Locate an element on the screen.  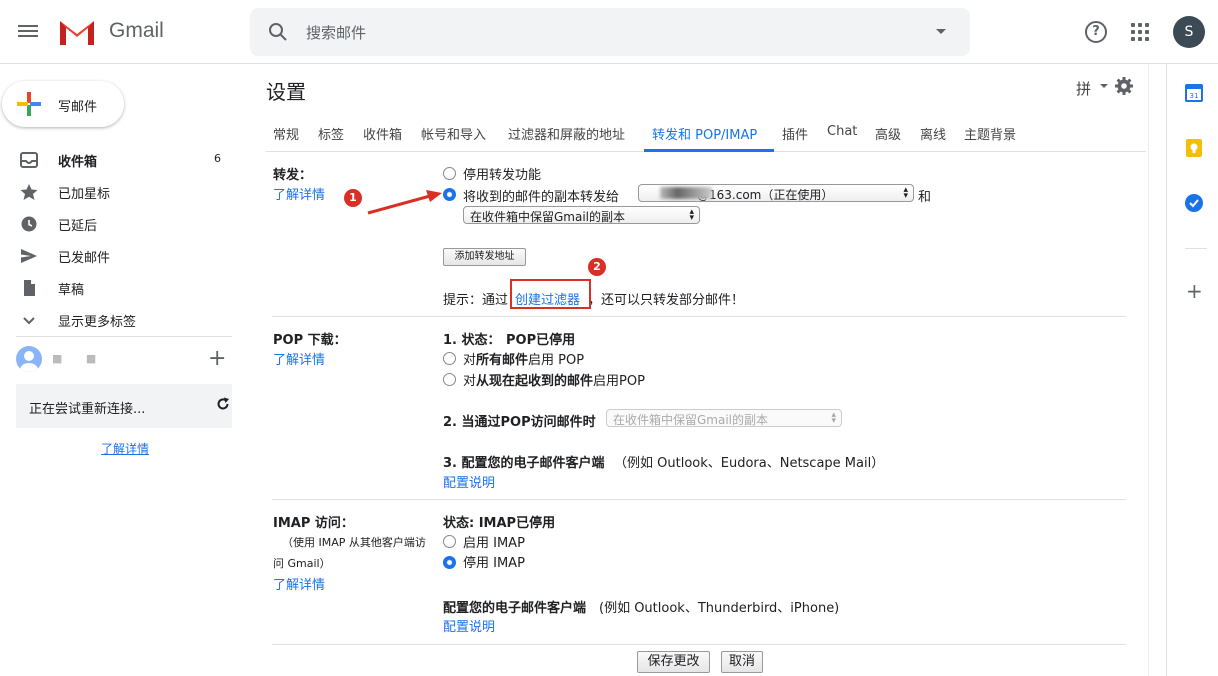
refresh-icon is located at coordinates (223, 403).